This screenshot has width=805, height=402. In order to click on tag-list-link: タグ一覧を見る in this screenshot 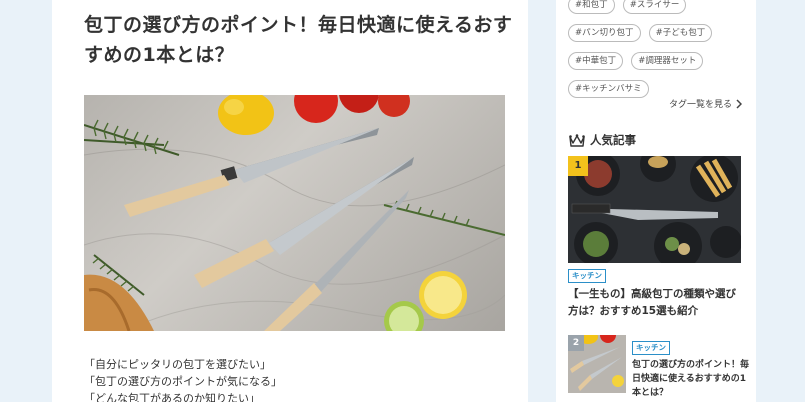, I will do `click(705, 103)`.